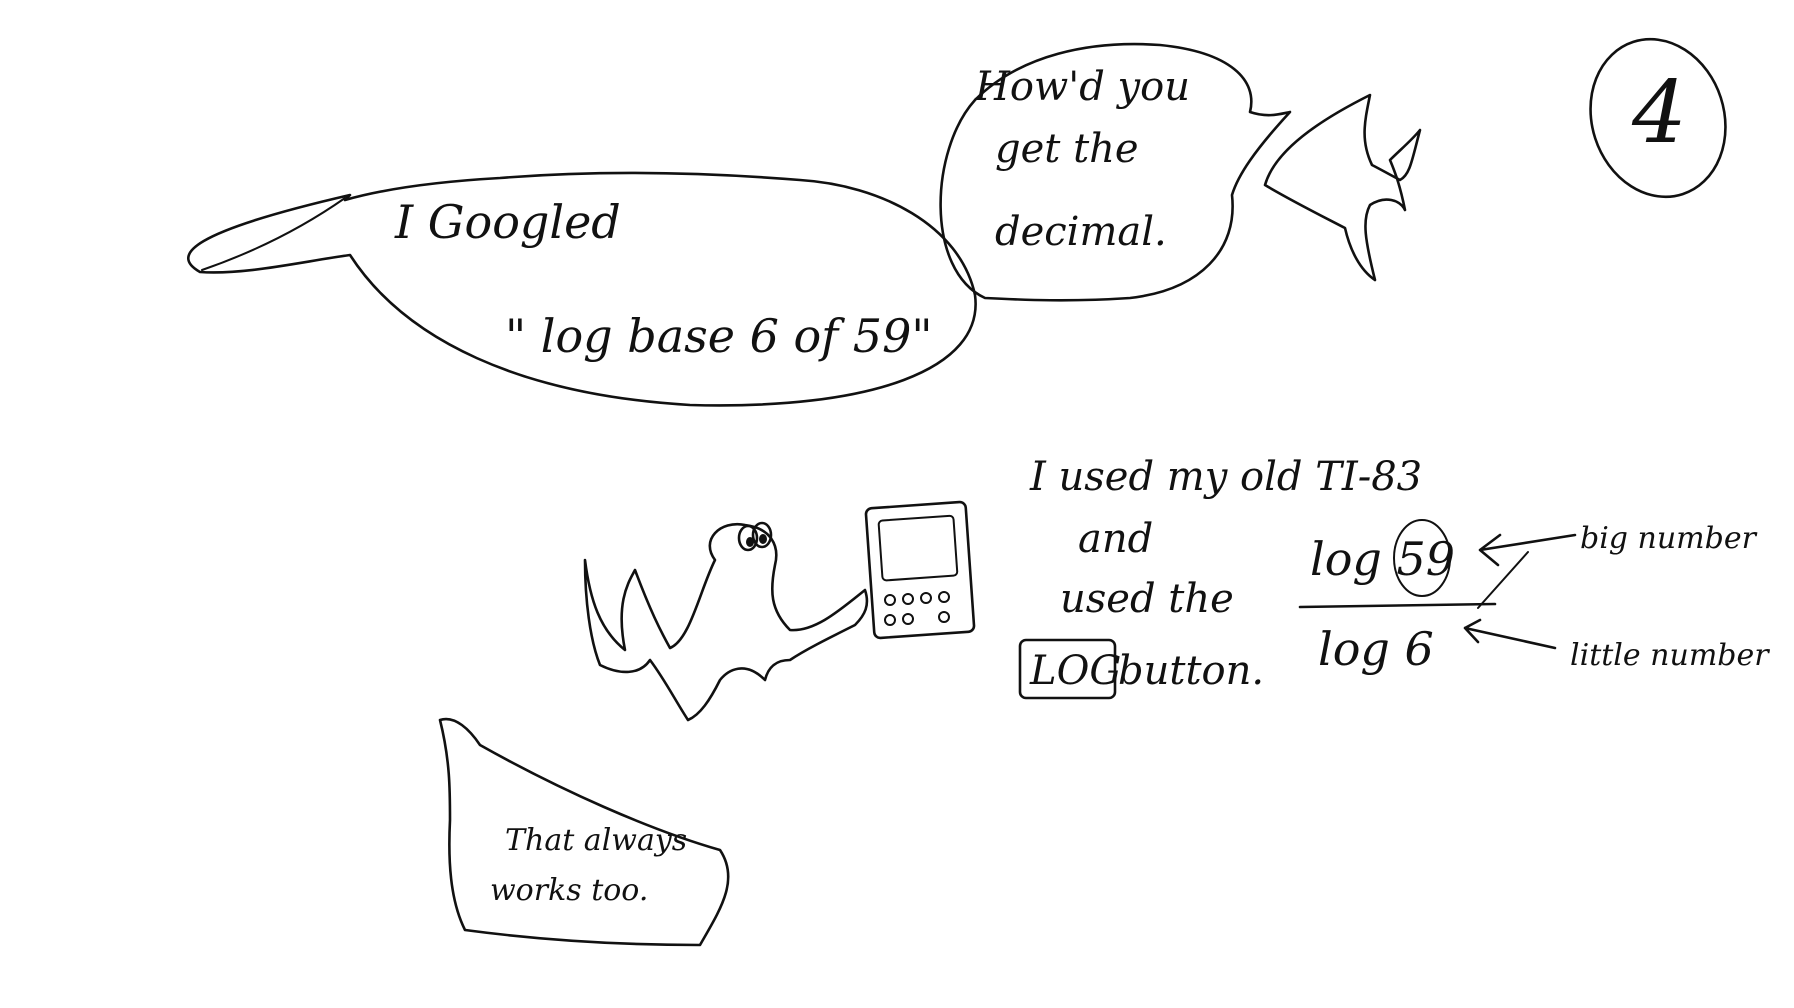  I want to click on log-formula: log 59 log 6 big number little number, so click(1534, 597).